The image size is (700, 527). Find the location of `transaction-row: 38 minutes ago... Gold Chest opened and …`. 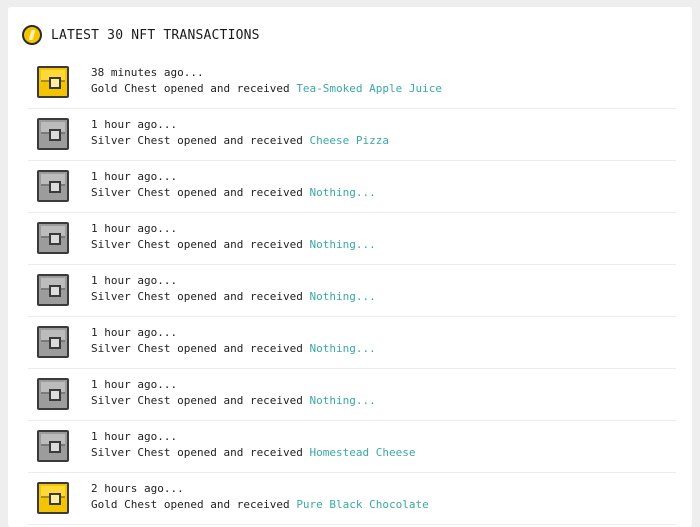

transaction-row: 38 minutes ago... Gold Chest opened and … is located at coordinates (352, 83).